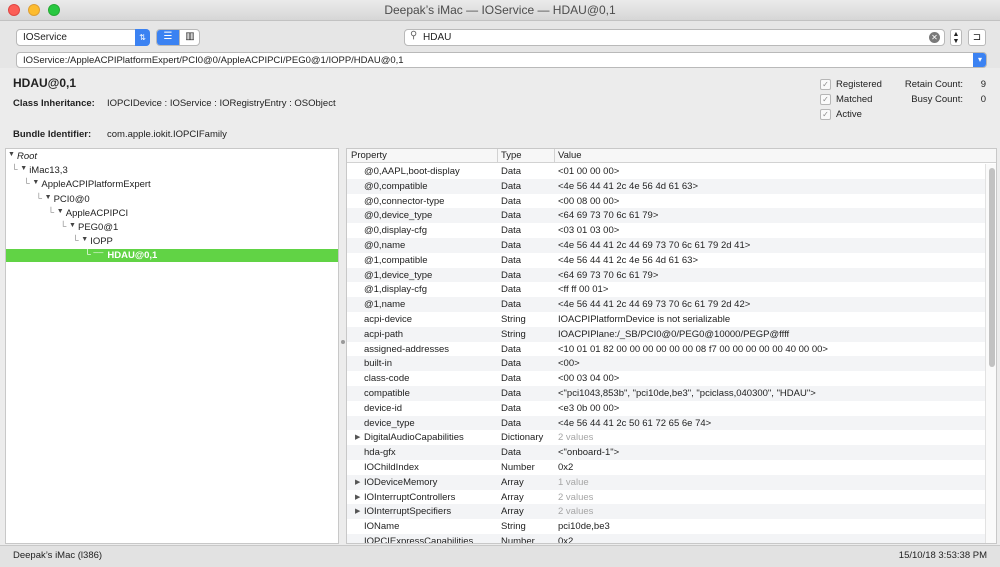 This screenshot has height=567, width=1000. What do you see at coordinates (172, 170) in the screenshot?
I see `tree-node: └ ▼ iMac13,3` at bounding box center [172, 170].